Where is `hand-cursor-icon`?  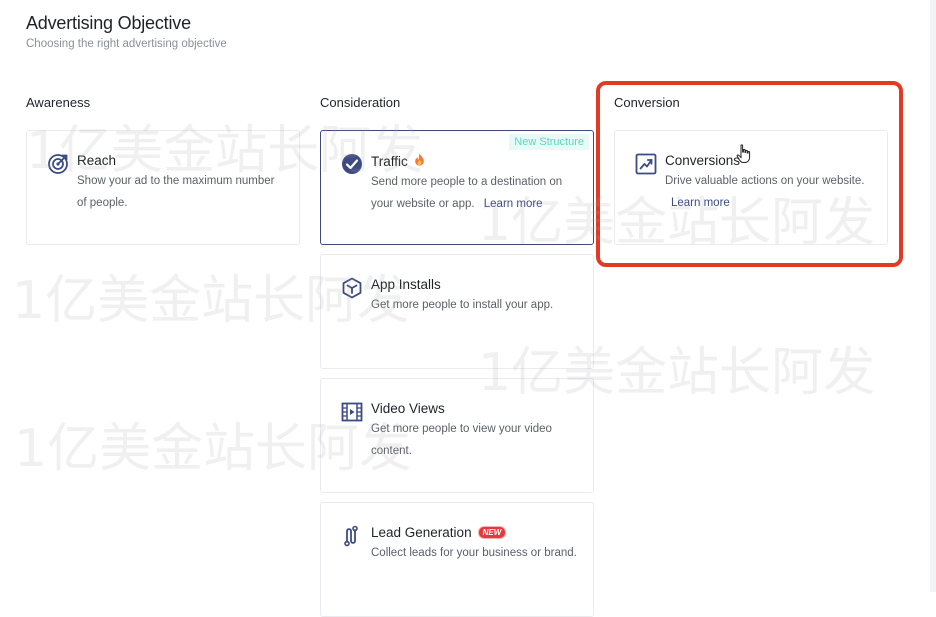 hand-cursor-icon is located at coordinates (744, 154).